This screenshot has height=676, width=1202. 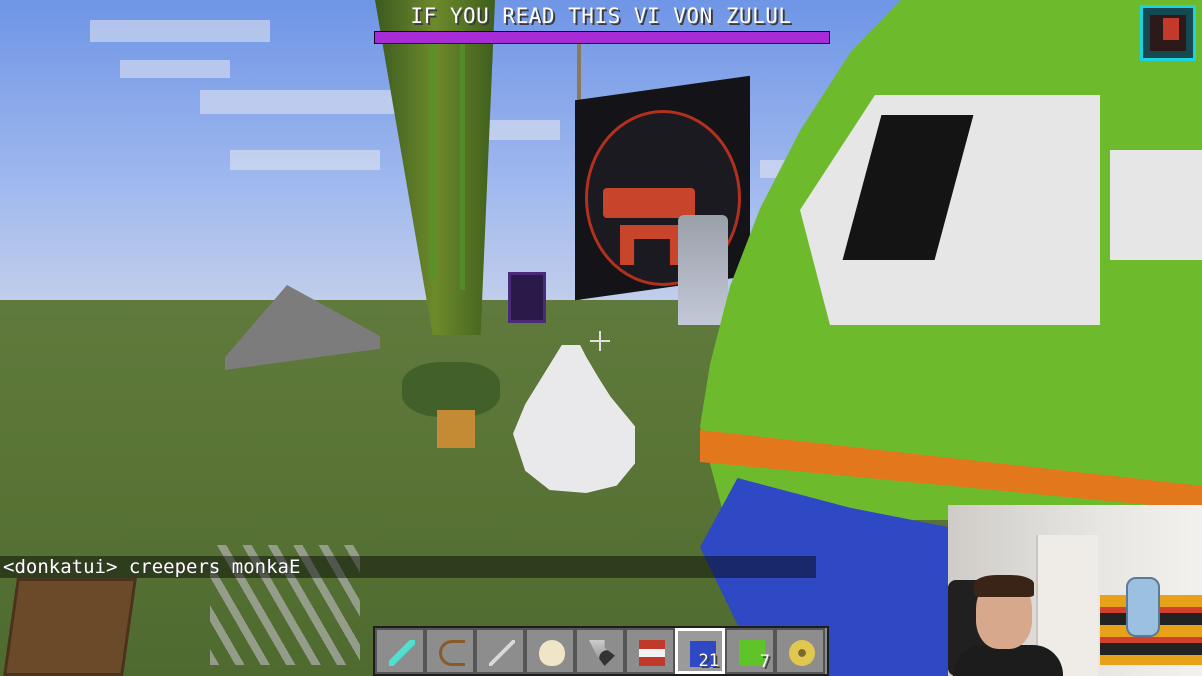 What do you see at coordinates (764, 662) in the screenshot?
I see `item-count: 7` at bounding box center [764, 662].